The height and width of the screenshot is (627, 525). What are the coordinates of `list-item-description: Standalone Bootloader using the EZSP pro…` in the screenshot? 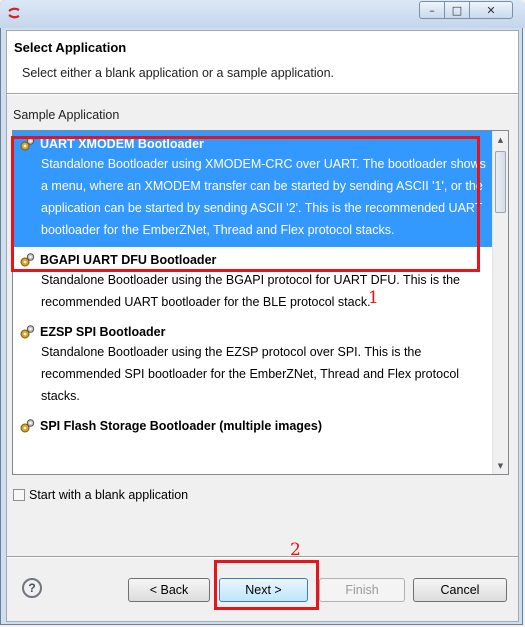 It's located at (250, 374).